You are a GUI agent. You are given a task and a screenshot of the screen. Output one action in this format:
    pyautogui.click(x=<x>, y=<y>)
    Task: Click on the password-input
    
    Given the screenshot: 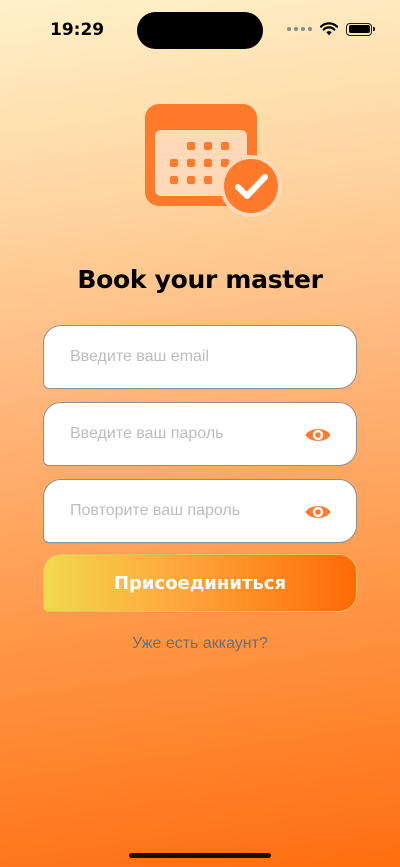 What is the action you would take?
    pyautogui.click(x=180, y=434)
    